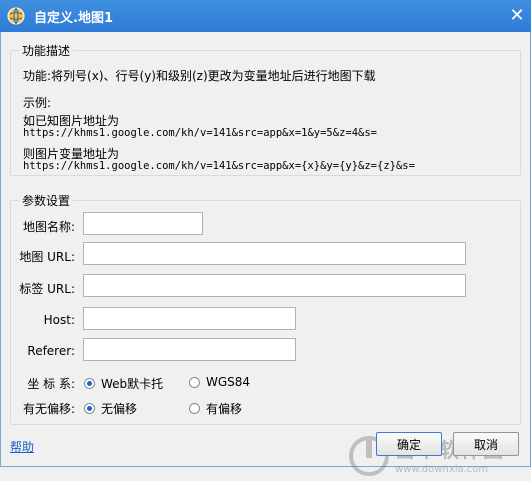 This screenshot has height=481, width=531. I want to click on coord-option-wgs84: WGS84, so click(219, 382).